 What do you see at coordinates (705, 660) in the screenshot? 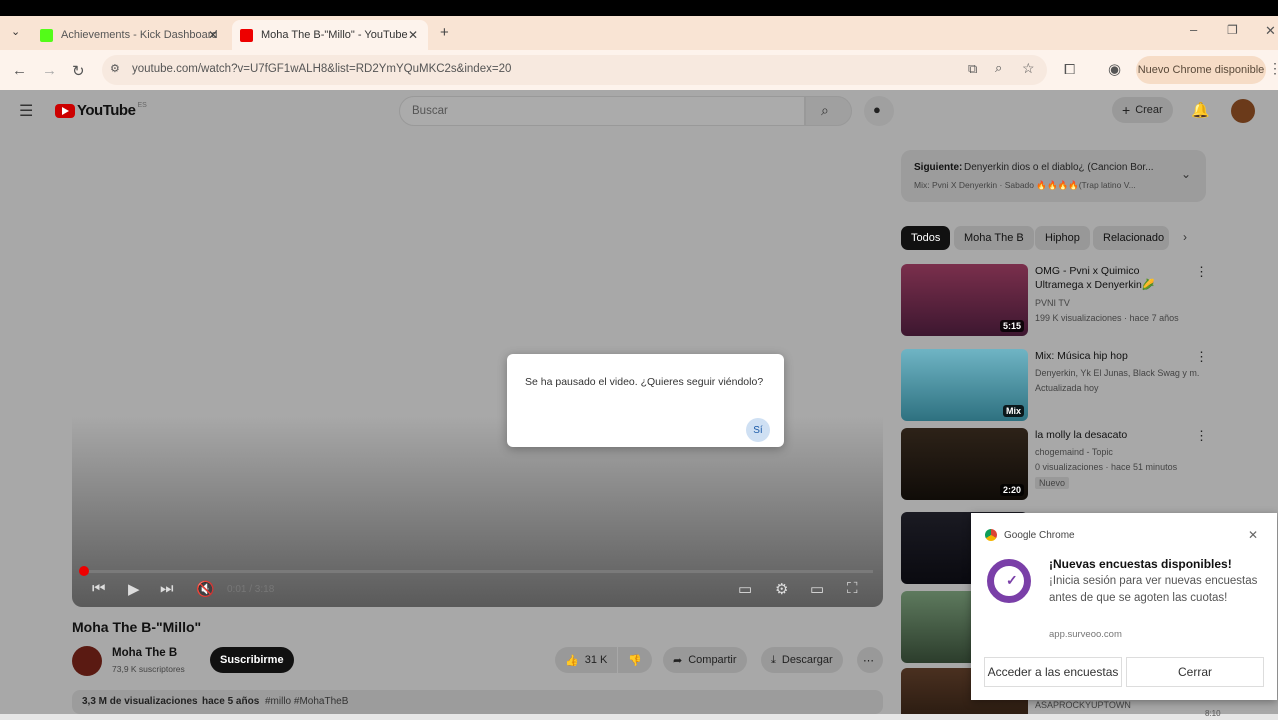
I see `share-button: ➦ Compartir` at bounding box center [705, 660].